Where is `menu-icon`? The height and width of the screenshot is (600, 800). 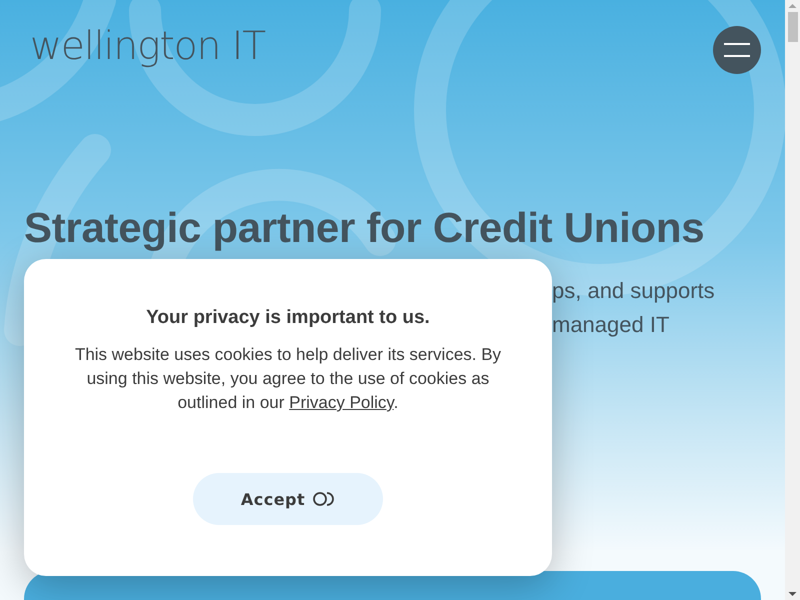 menu-icon is located at coordinates (737, 50).